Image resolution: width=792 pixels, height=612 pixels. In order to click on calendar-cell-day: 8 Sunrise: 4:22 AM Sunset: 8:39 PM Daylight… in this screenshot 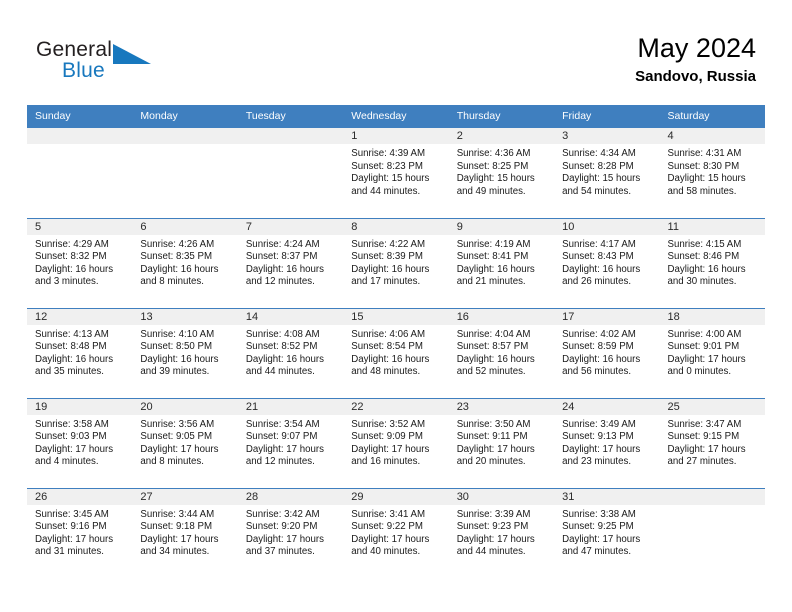, I will do `click(396, 262)`.